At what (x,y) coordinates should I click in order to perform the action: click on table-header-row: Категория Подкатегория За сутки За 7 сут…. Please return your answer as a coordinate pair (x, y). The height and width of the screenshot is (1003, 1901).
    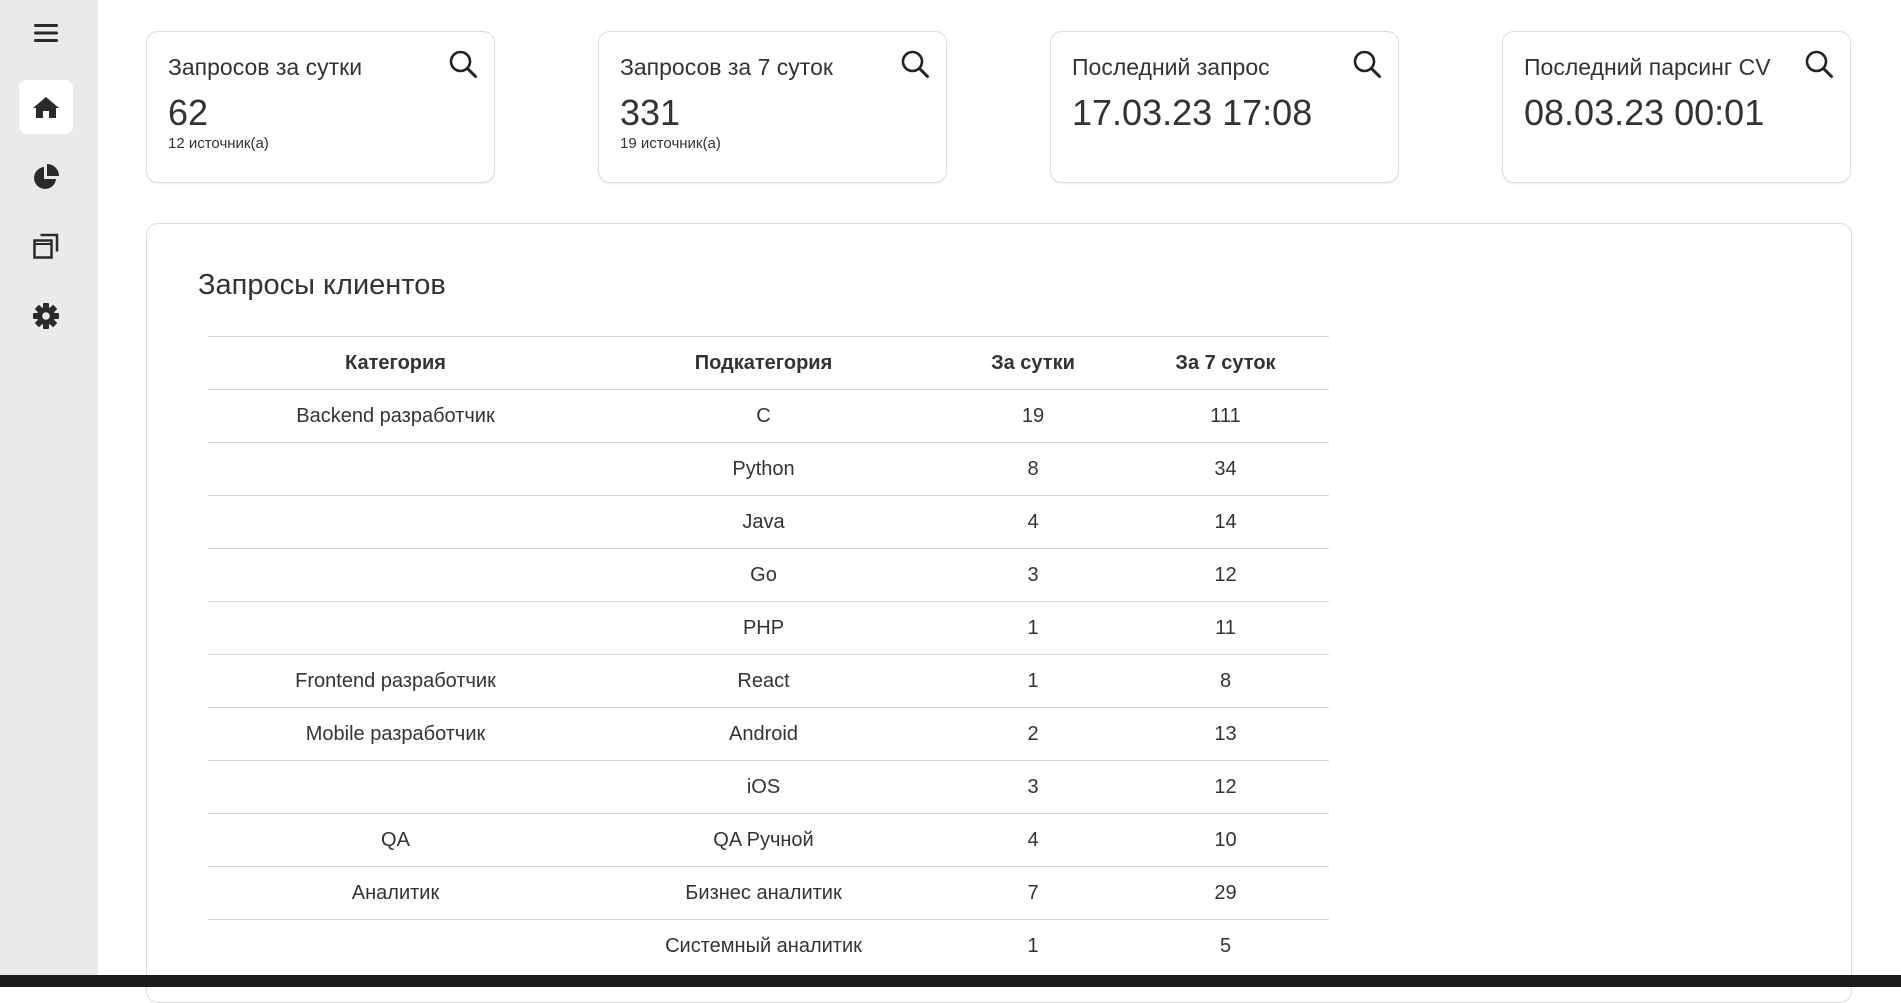
    Looking at the image, I should click on (768, 363).